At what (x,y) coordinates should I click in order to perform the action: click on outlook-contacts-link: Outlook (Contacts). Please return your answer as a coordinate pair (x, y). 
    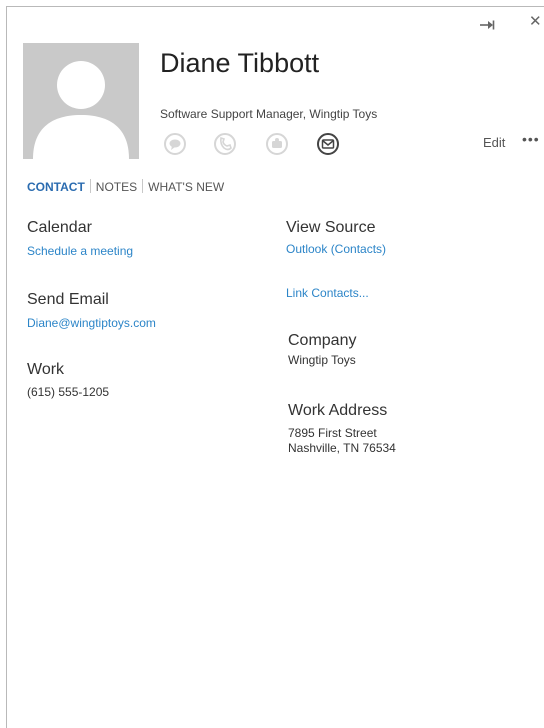
    Looking at the image, I should click on (336, 249).